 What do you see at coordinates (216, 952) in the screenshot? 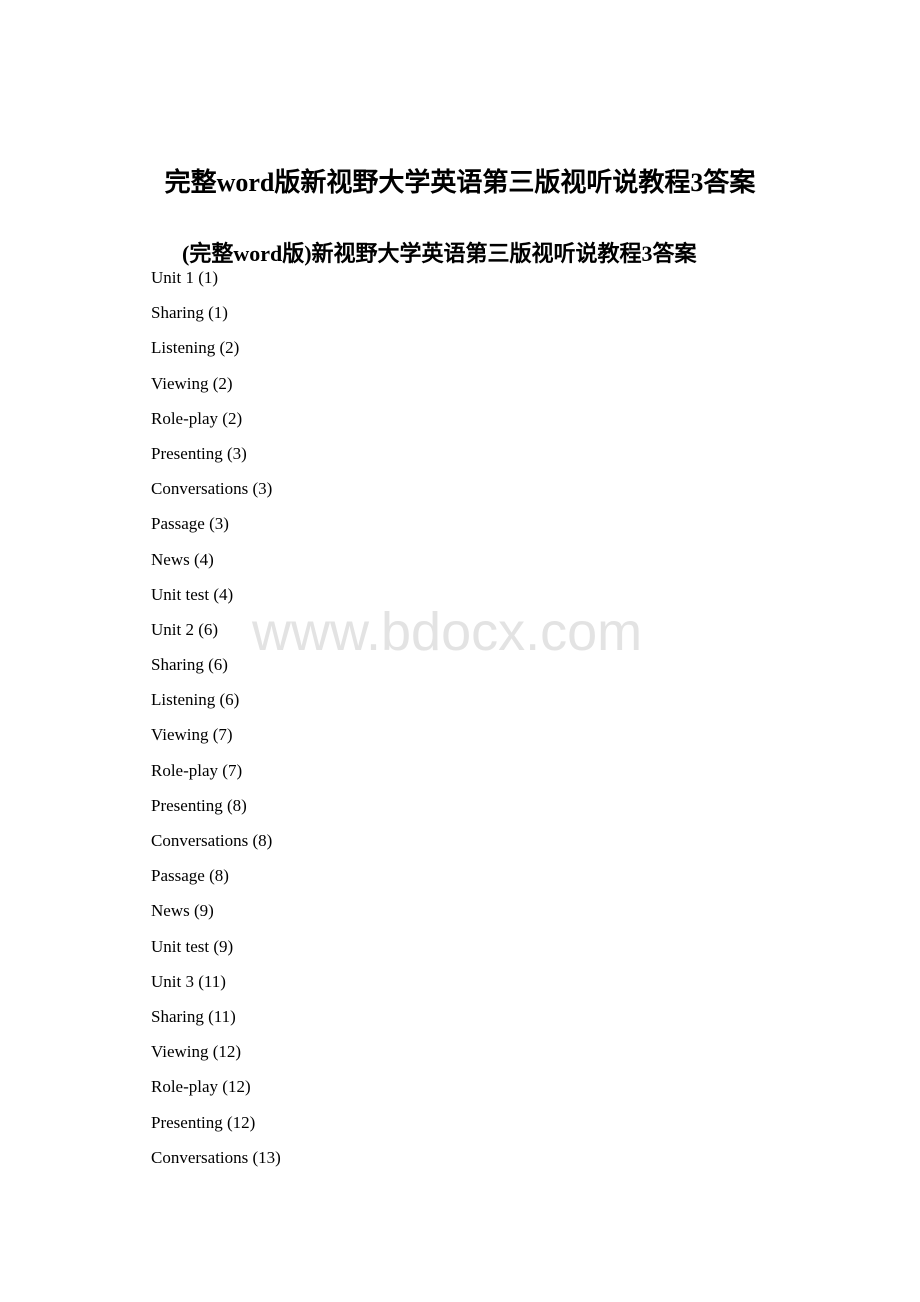
I see `toc-entry: Unit test (9)` at bounding box center [216, 952].